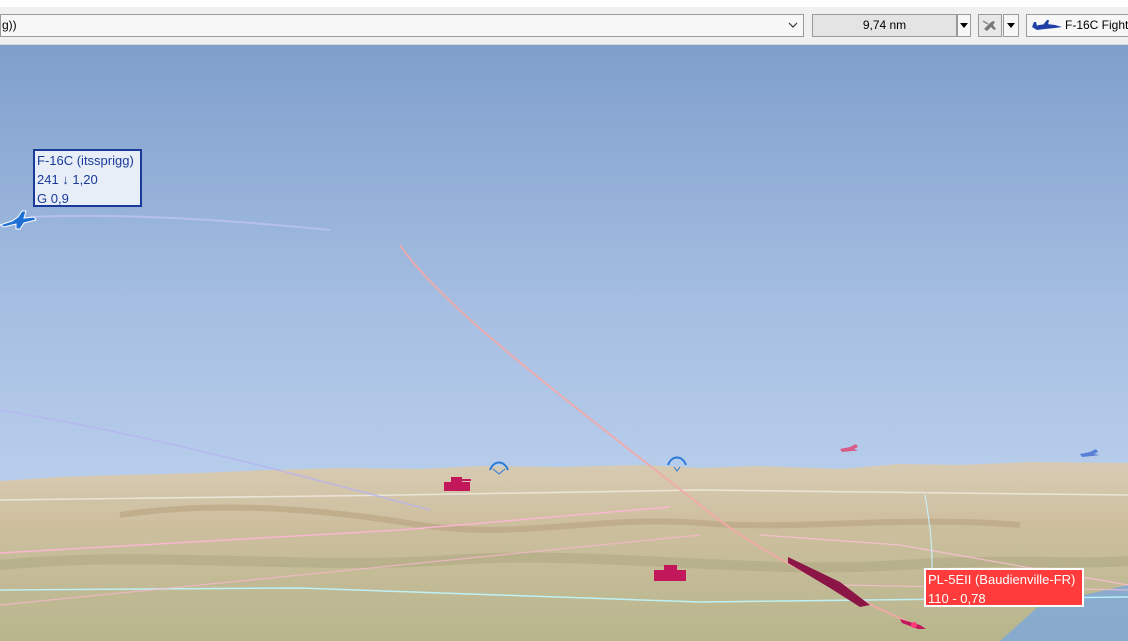 Image resolution: width=1128 pixels, height=641 pixels. What do you see at coordinates (85, 160) in the screenshot?
I see `own-ship-name: F-16C (itssprigg)` at bounding box center [85, 160].